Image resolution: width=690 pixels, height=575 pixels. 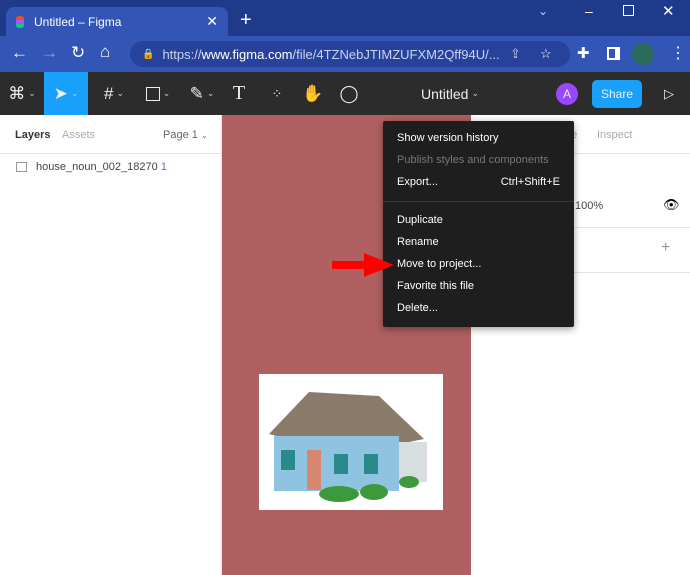 I want to click on url-host: www.figma.com, so click(x=247, y=54).